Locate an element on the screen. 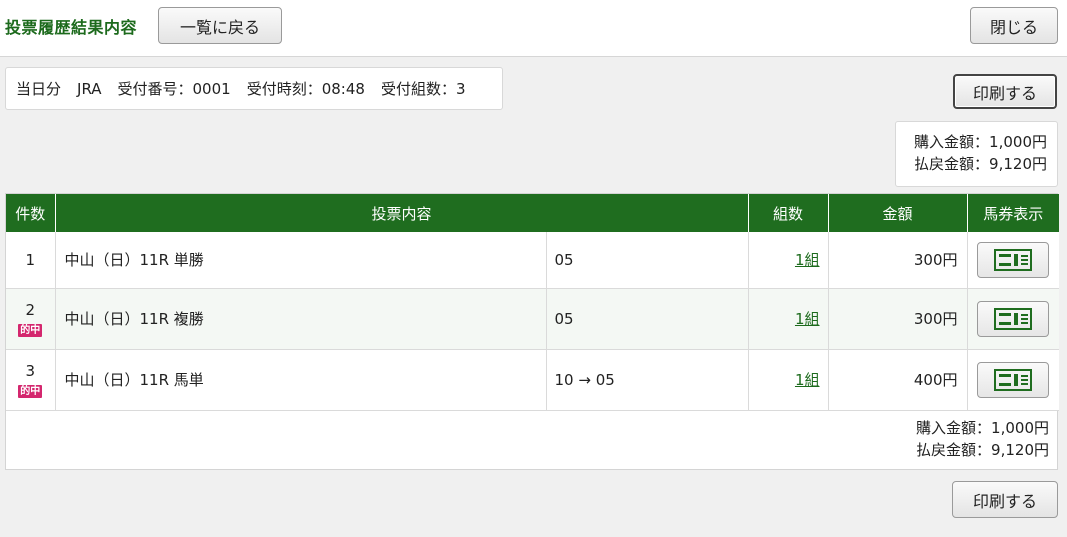 Image resolution: width=1067 pixels, height=537 pixels. race-cell: 中山（日）11R 単勝 is located at coordinates (301, 260).